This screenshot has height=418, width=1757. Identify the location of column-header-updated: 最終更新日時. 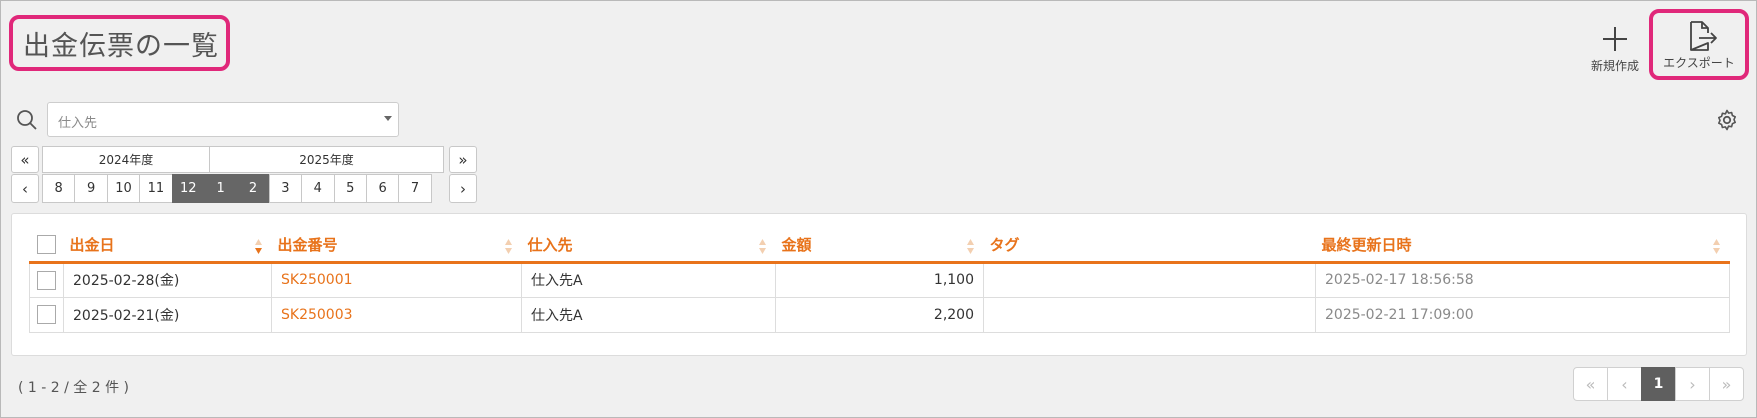
(1522, 246).